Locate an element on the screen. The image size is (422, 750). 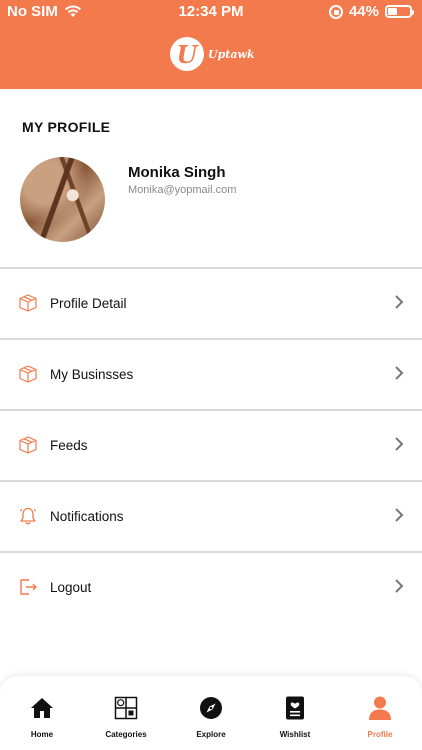
tab-wishlist: Wishlist is located at coordinates (295, 718).